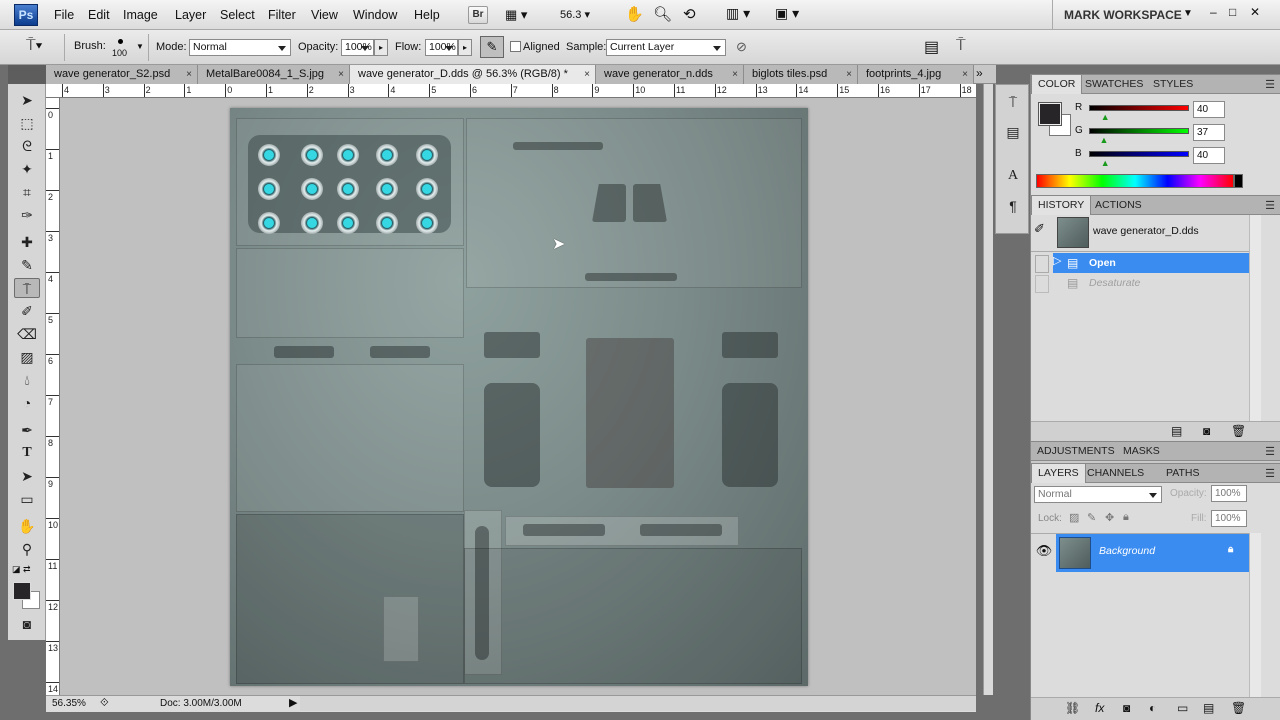 The height and width of the screenshot is (720, 1280). I want to click on path-selection-tool-icon: ➤, so click(27, 476).